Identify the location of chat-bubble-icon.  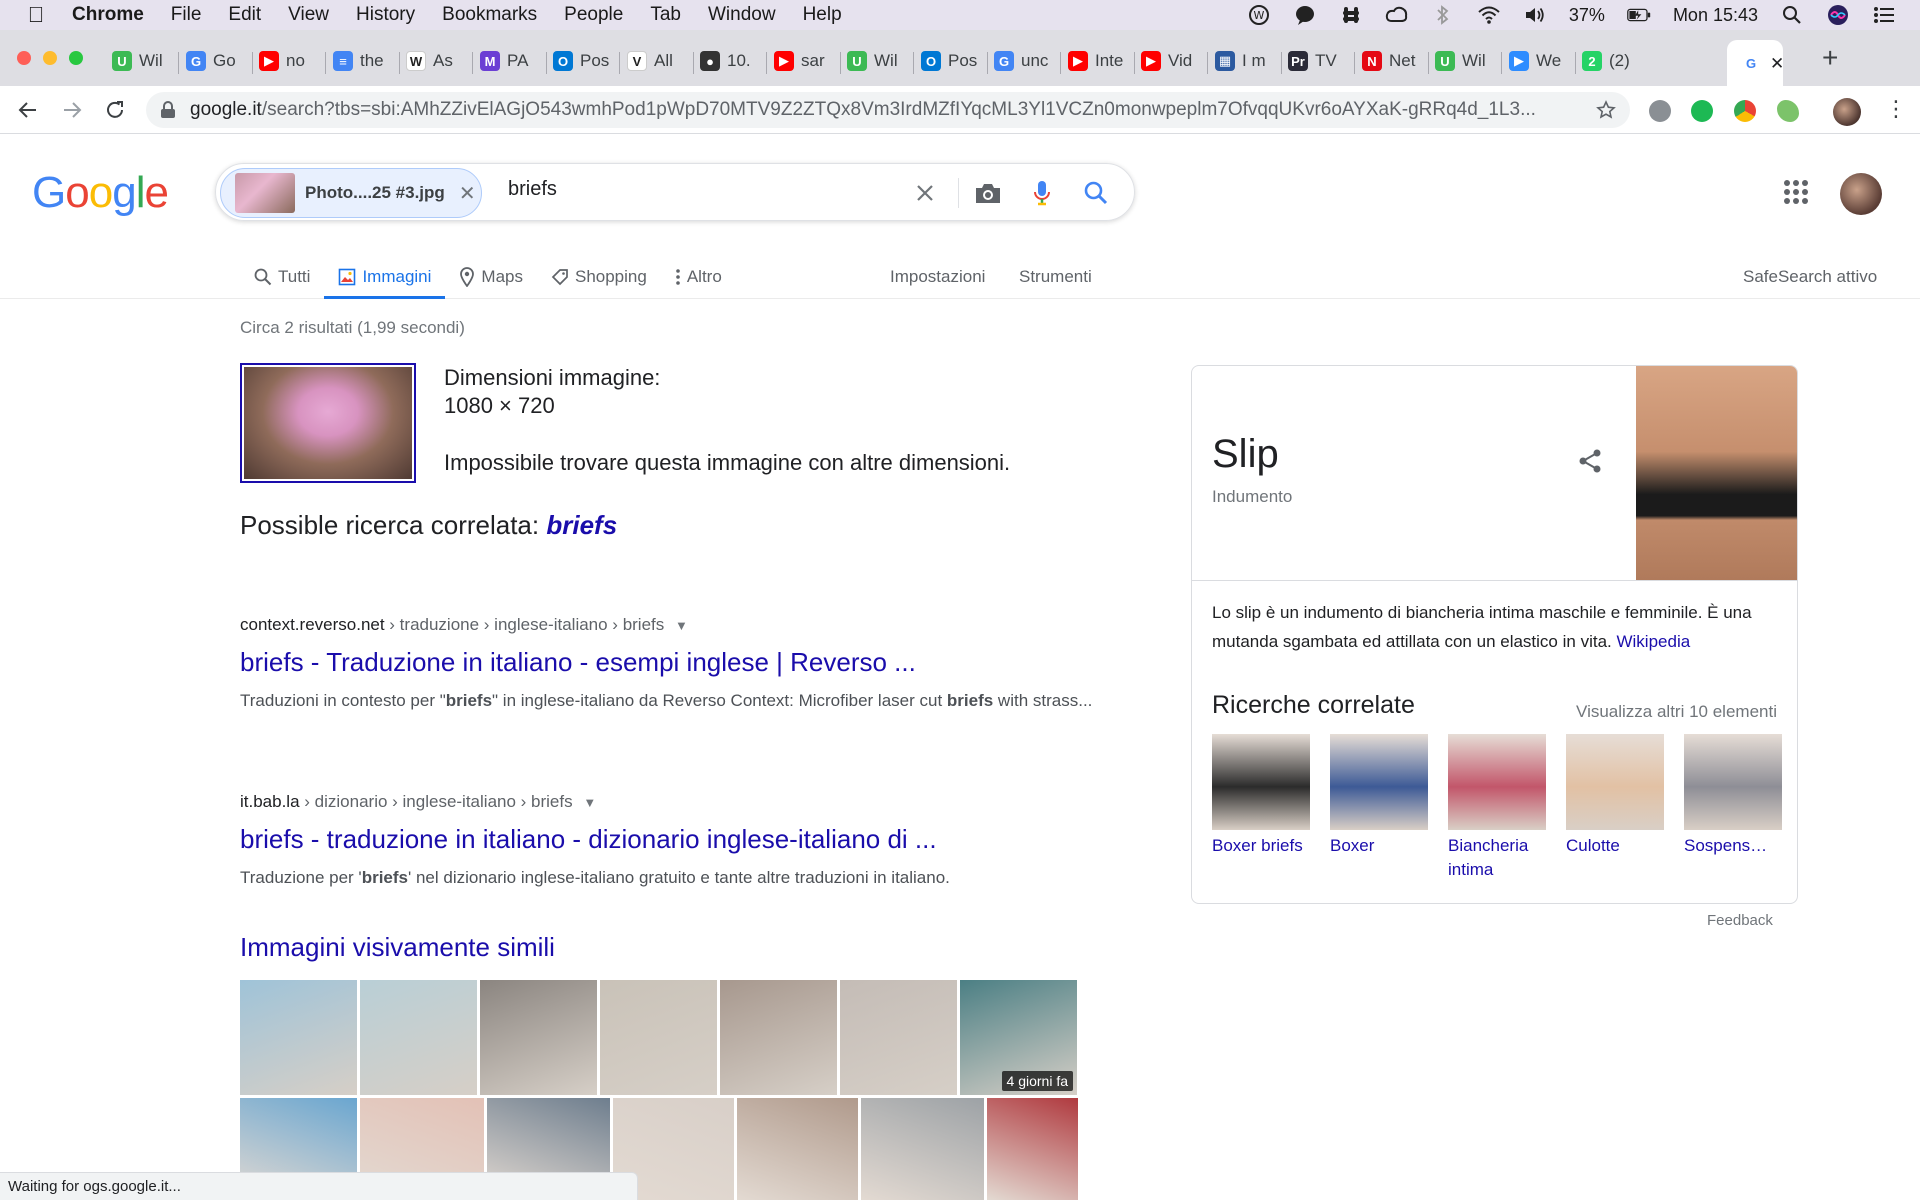
(1305, 15).